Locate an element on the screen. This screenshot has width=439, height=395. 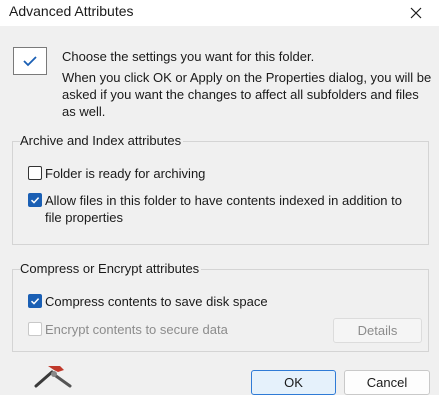
archiving-label: Folder is ready for archiving is located at coordinates (125, 173).